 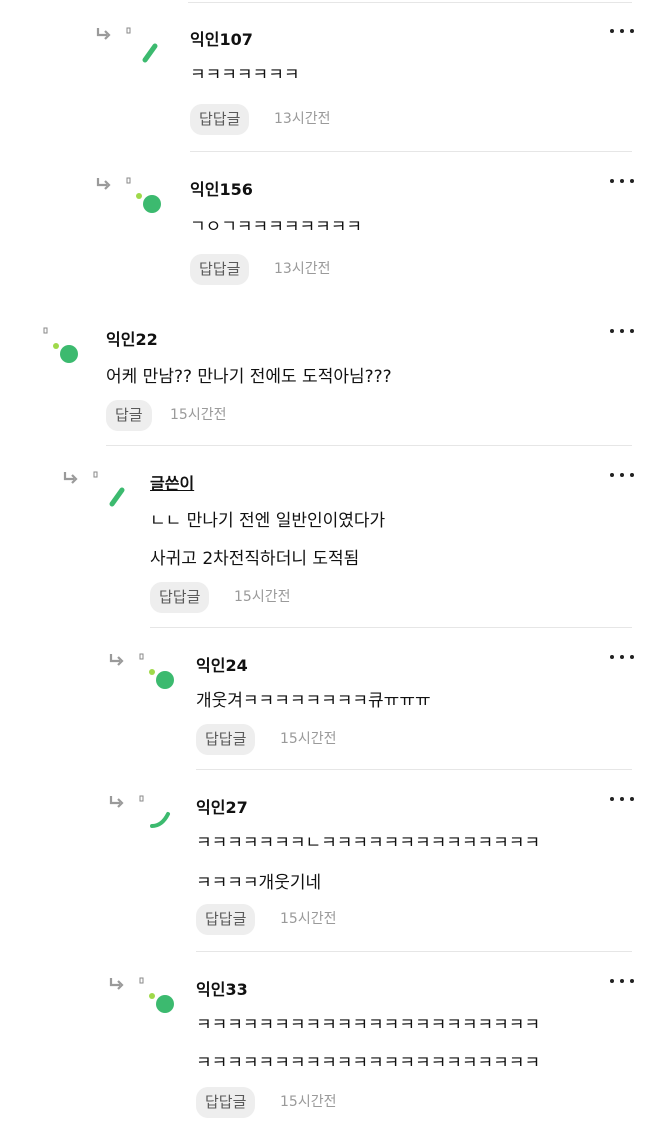 What do you see at coordinates (172, 482) in the screenshot?
I see `author-name: 글쓴이` at bounding box center [172, 482].